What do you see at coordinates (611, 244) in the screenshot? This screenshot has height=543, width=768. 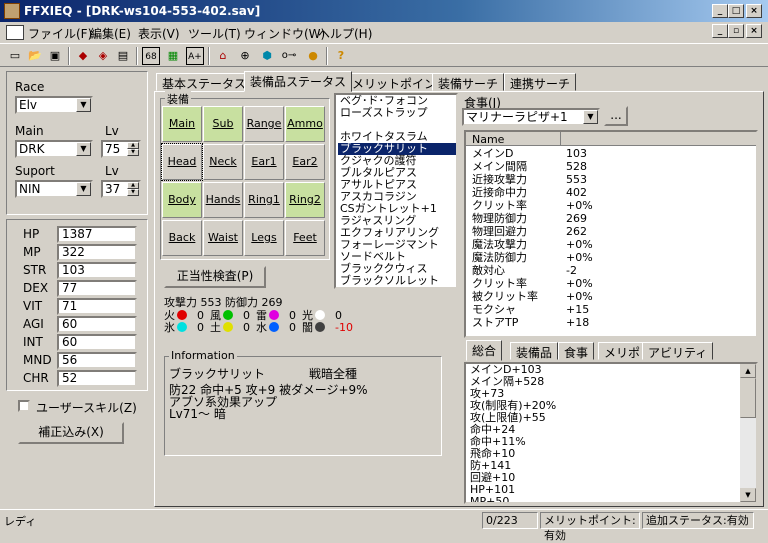 I see `grid-row: 魔法攻撃力 +0%` at bounding box center [611, 244].